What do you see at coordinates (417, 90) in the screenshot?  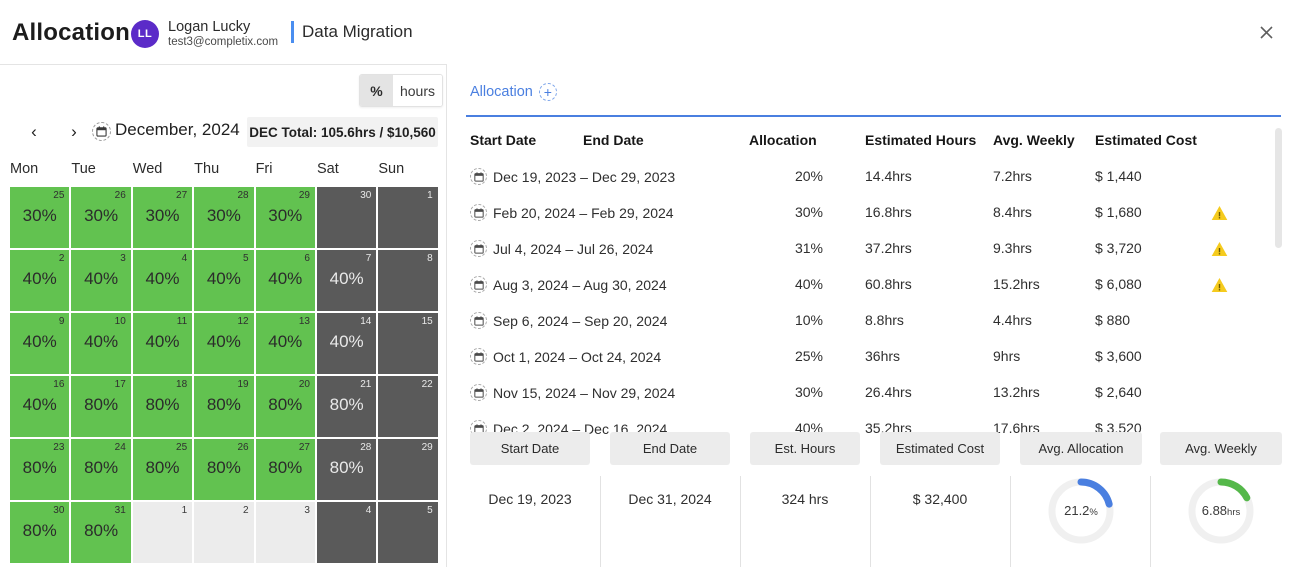 I see `toggle-hours: hours` at bounding box center [417, 90].